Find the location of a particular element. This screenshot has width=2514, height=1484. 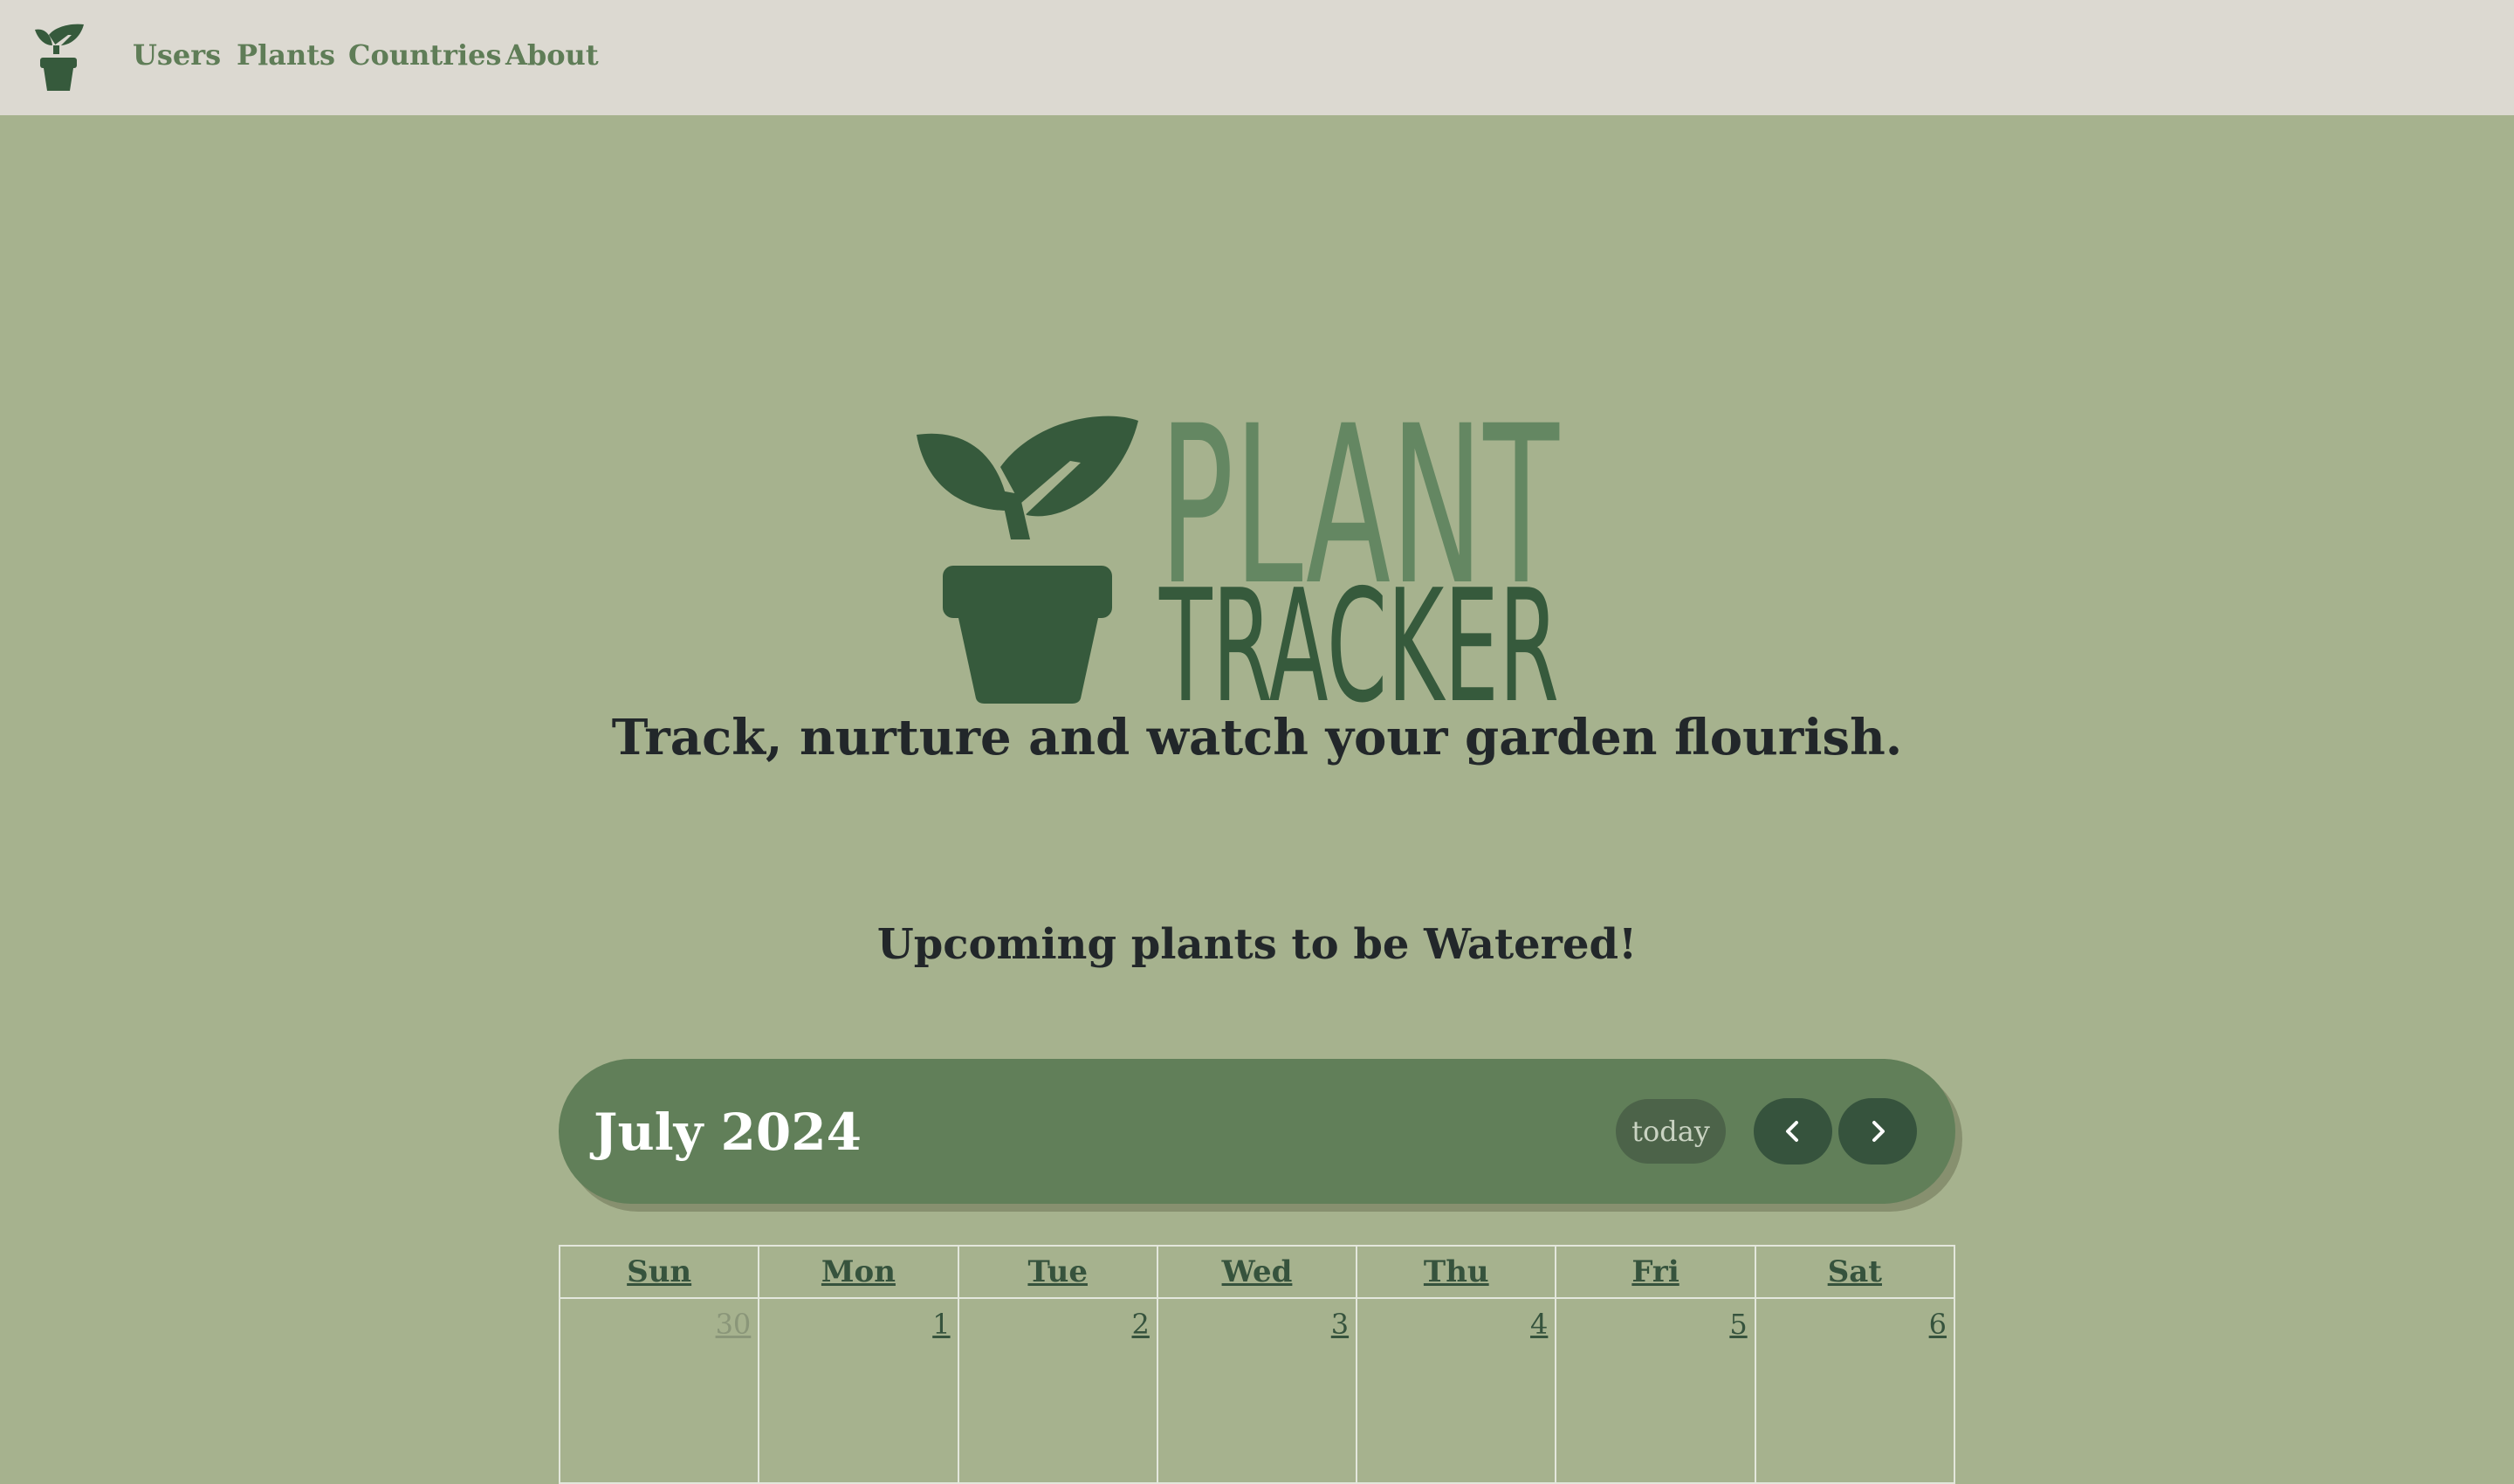

day-number: 3 is located at coordinates (1340, 1325).